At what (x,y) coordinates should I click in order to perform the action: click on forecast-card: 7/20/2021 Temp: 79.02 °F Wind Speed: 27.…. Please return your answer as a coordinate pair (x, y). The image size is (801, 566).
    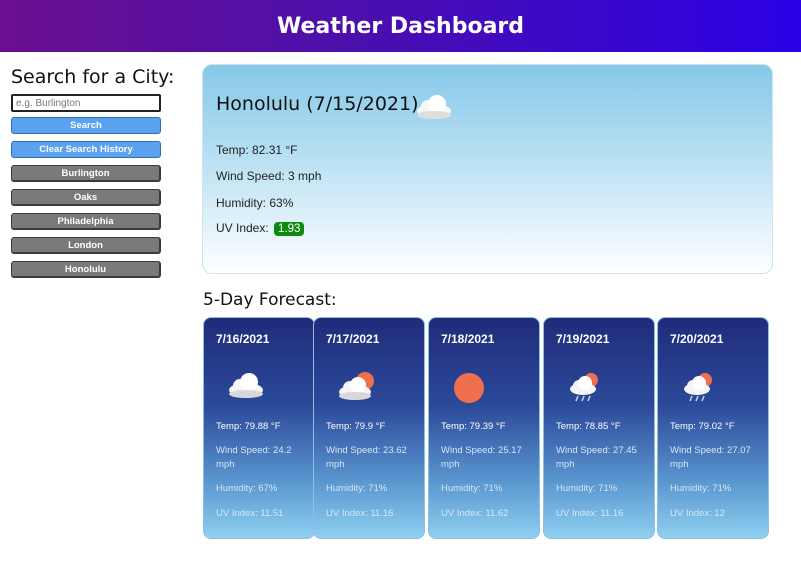
    Looking at the image, I should click on (713, 428).